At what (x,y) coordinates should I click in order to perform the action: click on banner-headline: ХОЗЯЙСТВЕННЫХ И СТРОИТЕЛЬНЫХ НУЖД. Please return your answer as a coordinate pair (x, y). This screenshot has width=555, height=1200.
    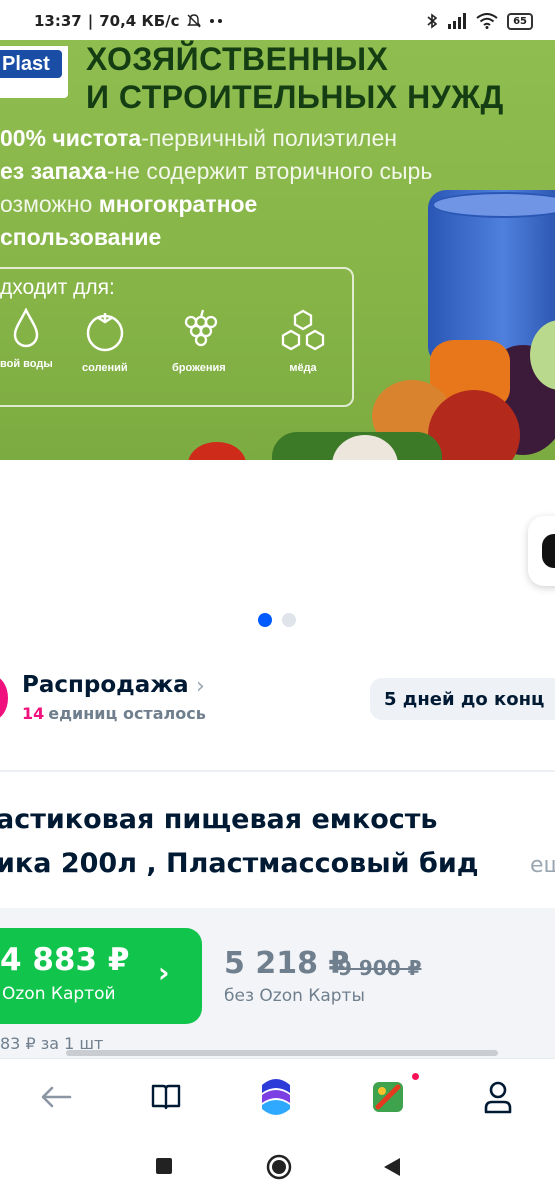
    Looking at the image, I should click on (295, 78).